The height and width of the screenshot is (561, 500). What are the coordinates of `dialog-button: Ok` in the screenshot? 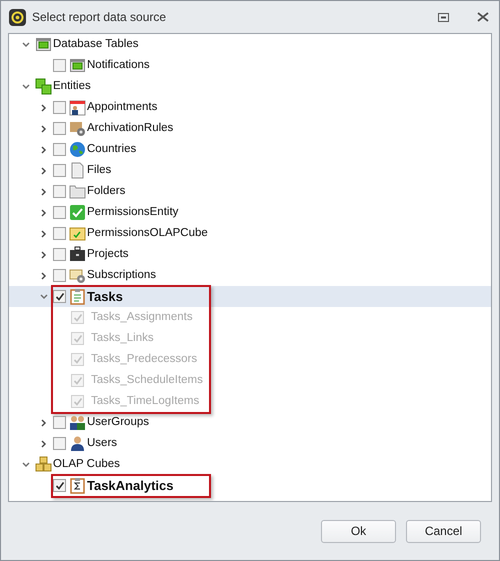 It's located at (358, 531).